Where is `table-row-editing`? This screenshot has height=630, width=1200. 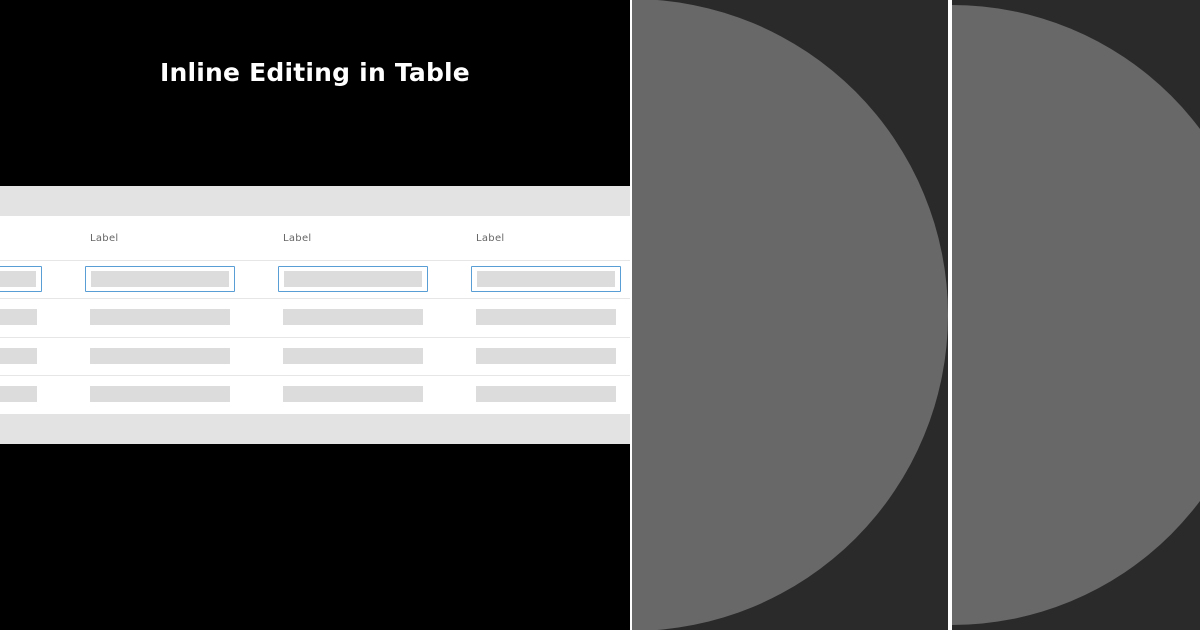
table-row-editing is located at coordinates (315, 279).